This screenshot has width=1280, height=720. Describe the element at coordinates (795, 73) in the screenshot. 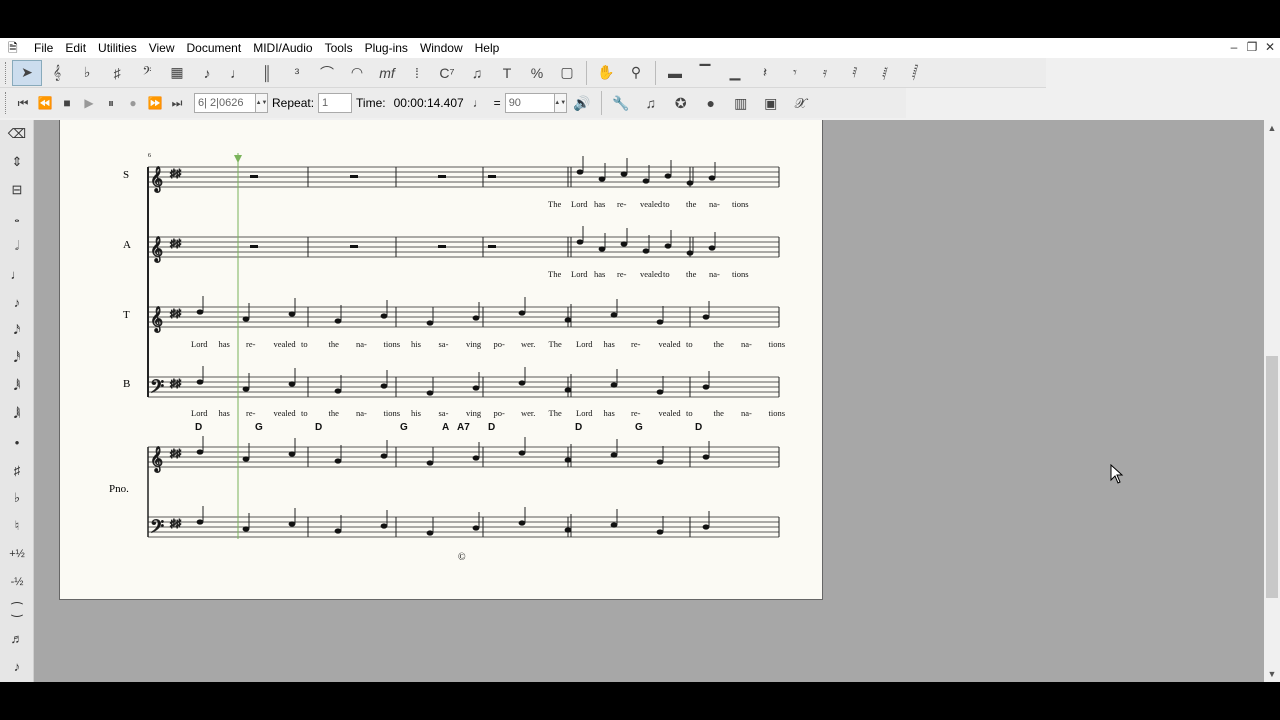

I see `eighth-rest-icon: 𝄾` at that location.